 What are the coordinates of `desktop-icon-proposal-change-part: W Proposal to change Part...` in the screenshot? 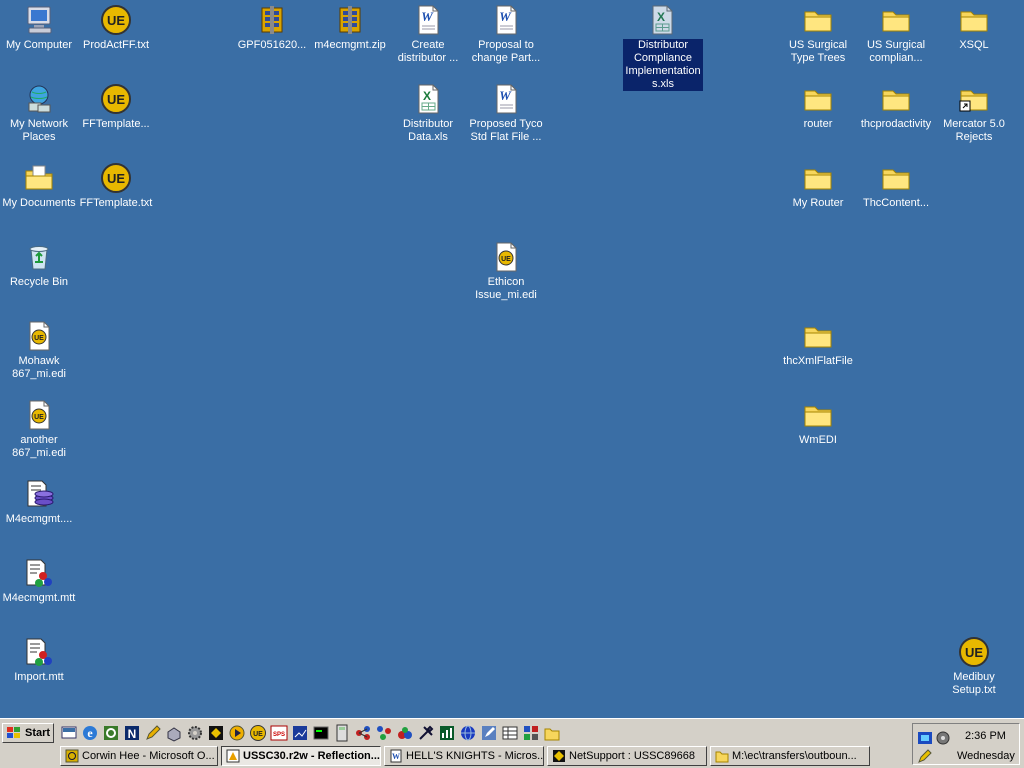 It's located at (506, 33).